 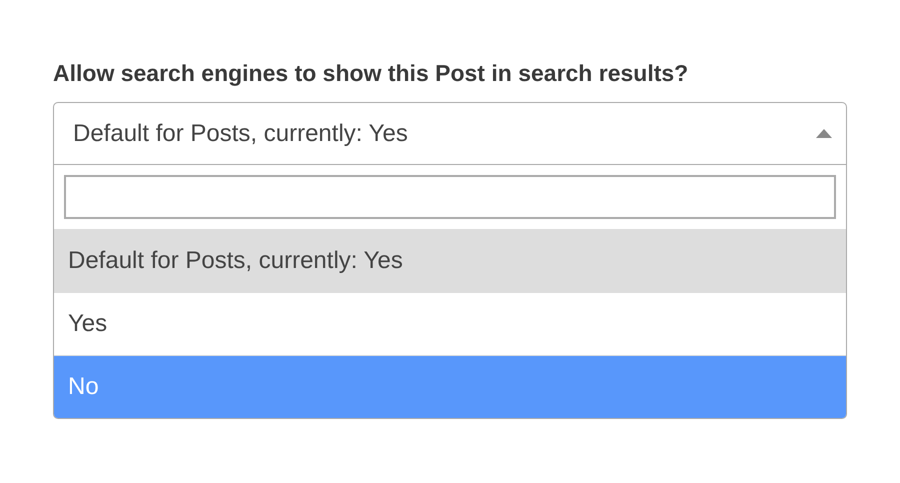 What do you see at coordinates (450, 133) in the screenshot?
I see `select-dropdown: Default for Posts, currently: Yes` at bounding box center [450, 133].